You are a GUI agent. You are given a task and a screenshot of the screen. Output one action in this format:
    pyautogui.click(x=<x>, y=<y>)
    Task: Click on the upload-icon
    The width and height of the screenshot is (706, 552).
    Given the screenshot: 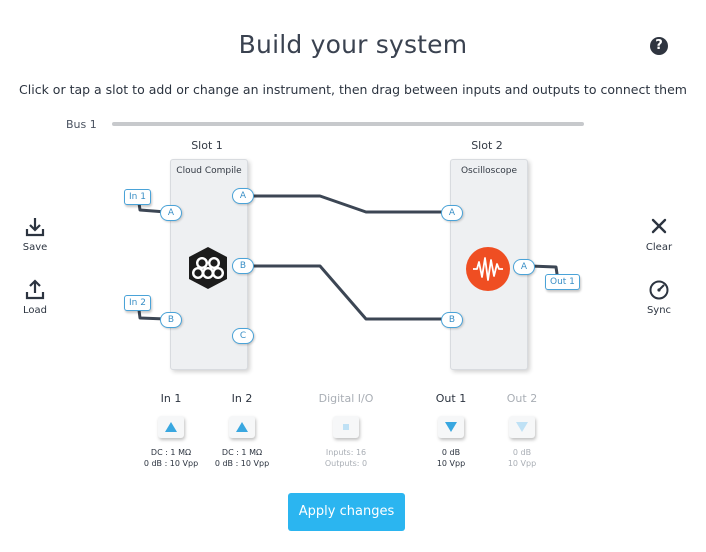 What is the action you would take?
    pyautogui.click(x=35, y=289)
    